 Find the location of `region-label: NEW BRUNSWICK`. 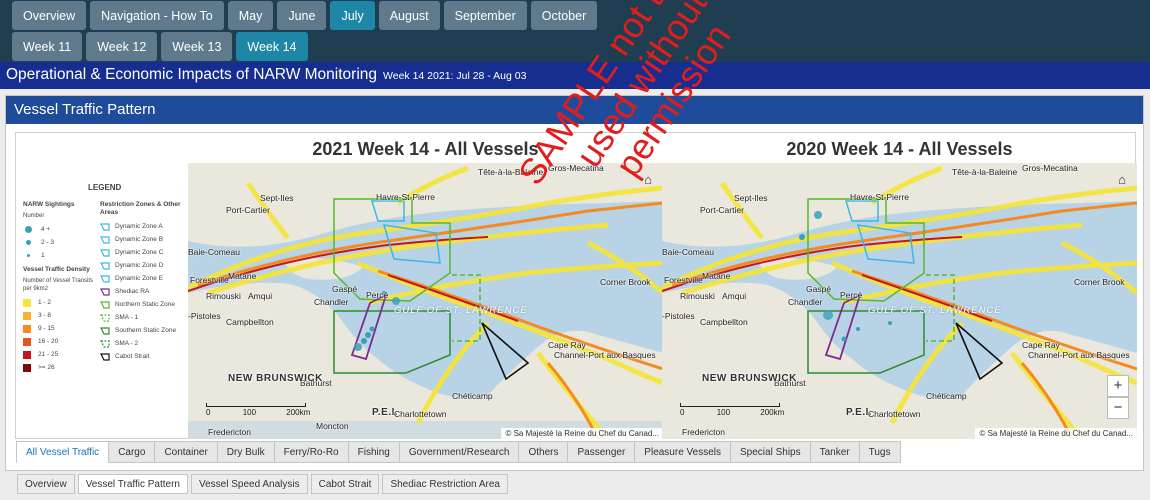

region-label: NEW BRUNSWICK is located at coordinates (275, 378).